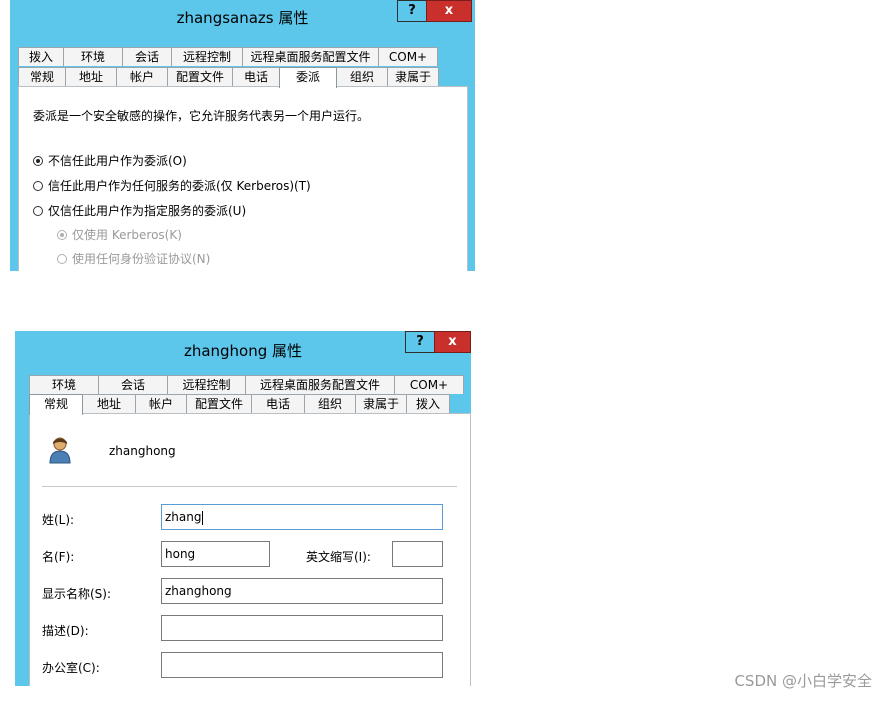 The image size is (888, 703). What do you see at coordinates (147, 211) in the screenshot?
I see `radio-label: 仅信任此用户作为指定服务的委派(U)` at bounding box center [147, 211].